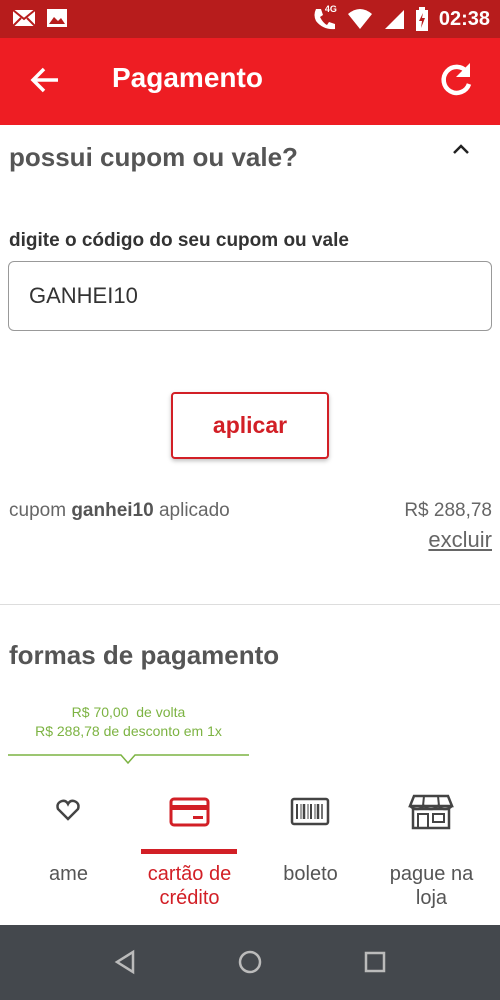  I want to click on app-bar: Pagamento, so click(250, 81).